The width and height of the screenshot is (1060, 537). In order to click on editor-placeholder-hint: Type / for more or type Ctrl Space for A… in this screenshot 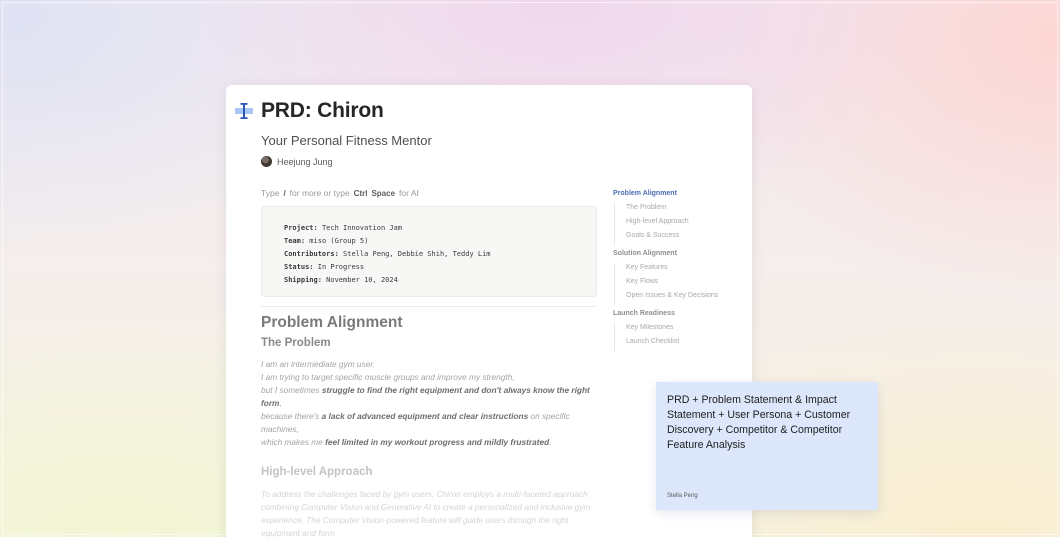, I will do `click(340, 193)`.